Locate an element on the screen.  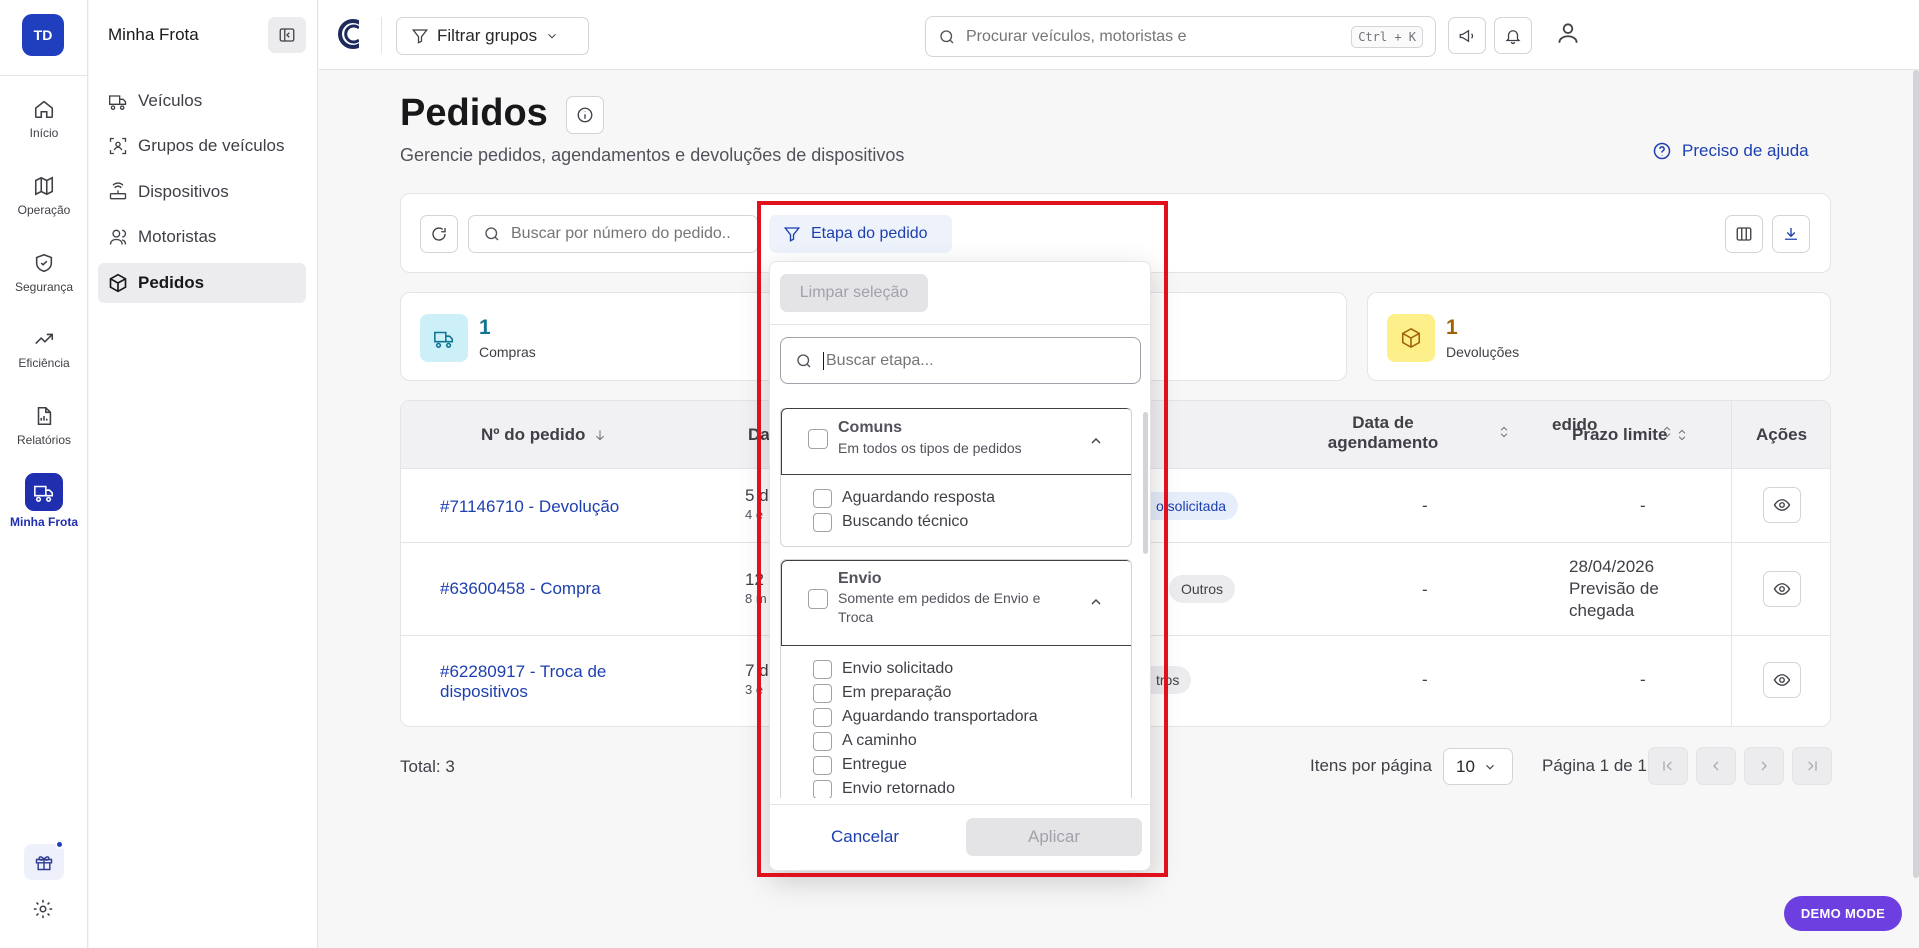
download-button is located at coordinates (1791, 234).